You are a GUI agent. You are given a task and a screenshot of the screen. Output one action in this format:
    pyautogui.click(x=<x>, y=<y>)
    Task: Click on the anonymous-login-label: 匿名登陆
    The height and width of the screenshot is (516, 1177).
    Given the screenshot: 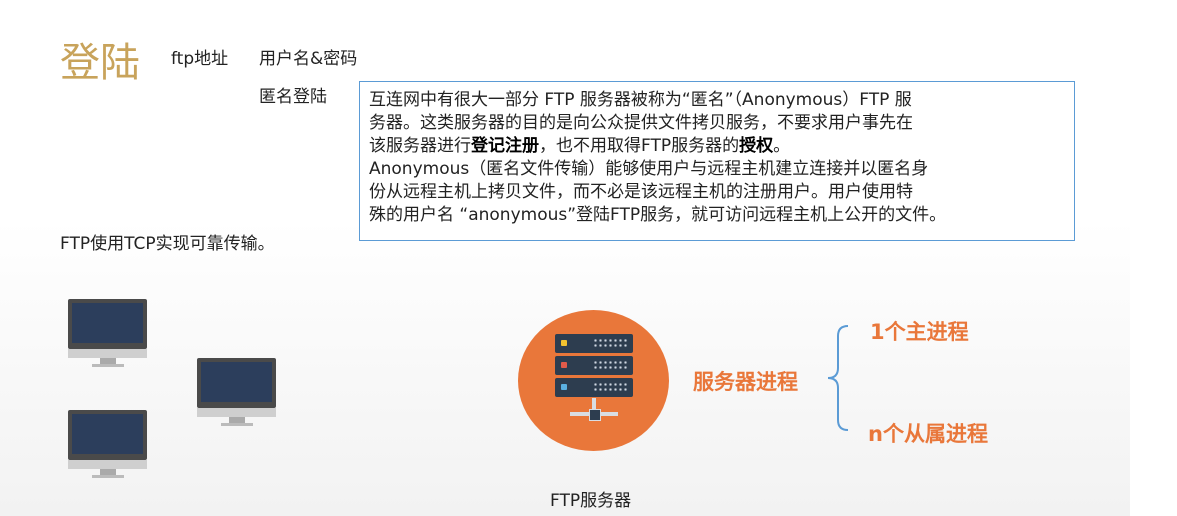 What is the action you would take?
    pyautogui.click(x=293, y=97)
    